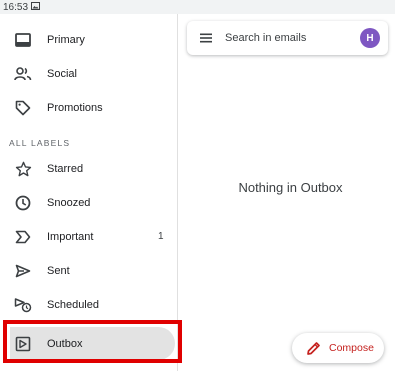  I want to click on drawer-item-label: Sent, so click(58, 270).